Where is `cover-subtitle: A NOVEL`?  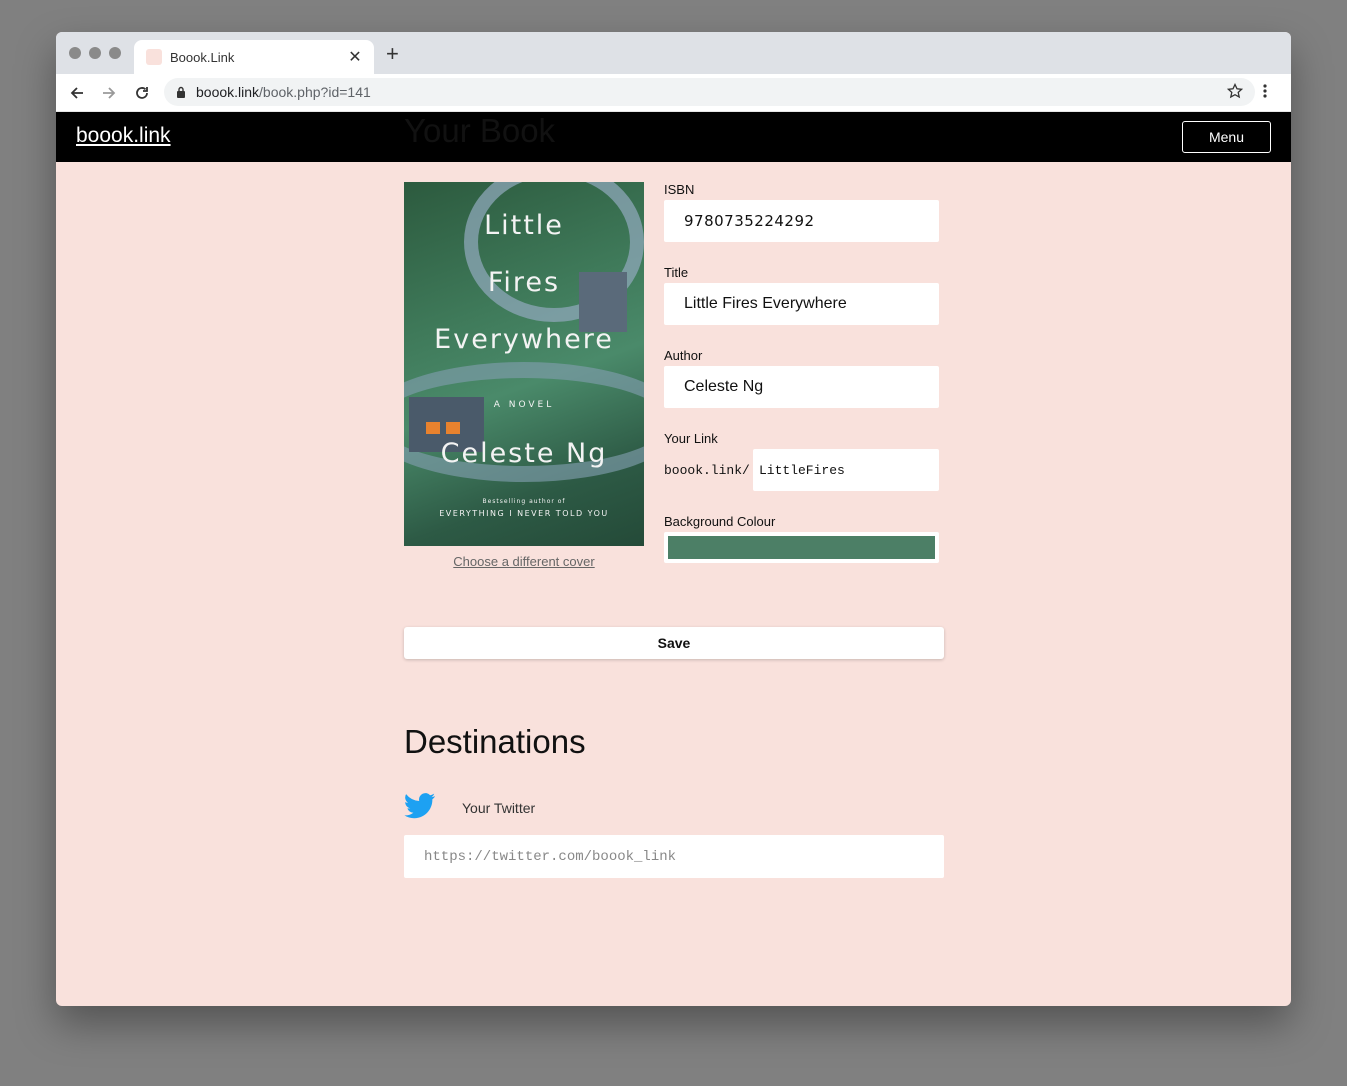 cover-subtitle: A NOVEL is located at coordinates (524, 405).